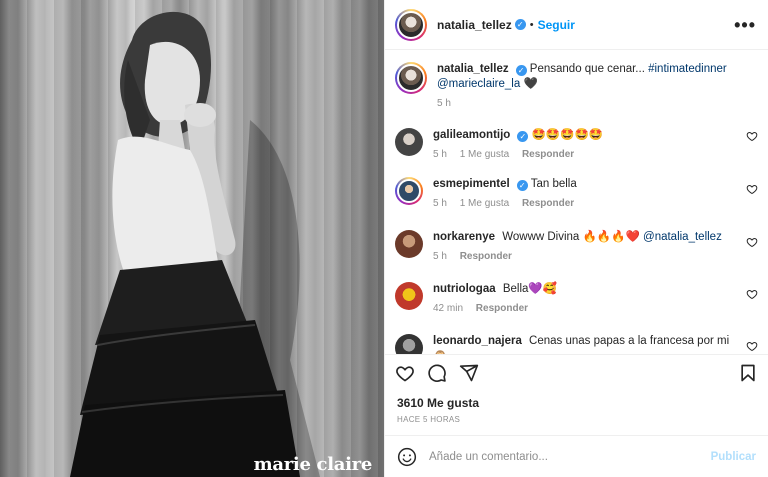 The image size is (768, 477). What do you see at coordinates (745, 25) in the screenshot?
I see `more-options-icon: •••` at bounding box center [745, 25].